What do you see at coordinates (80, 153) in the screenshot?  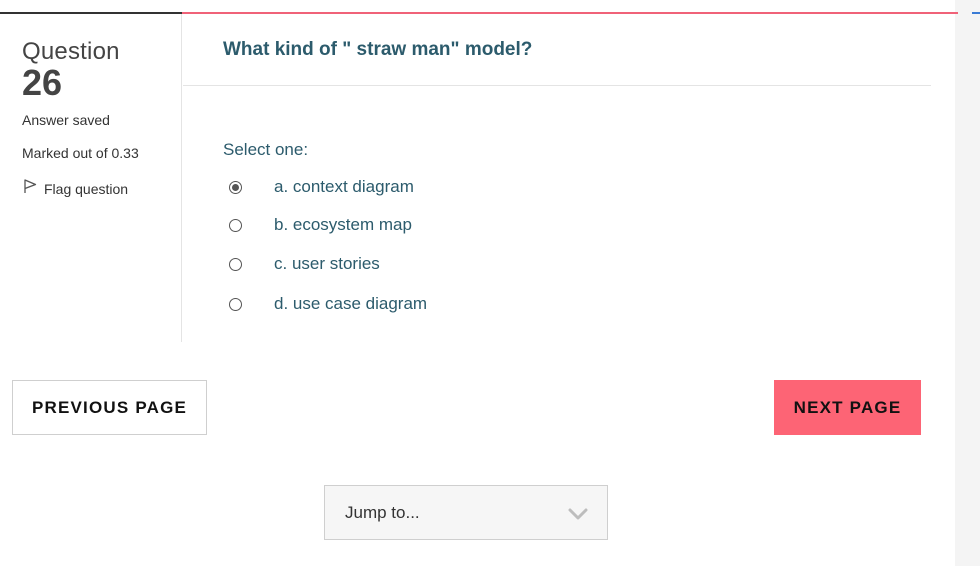 I see `grade-info: Marked out of 0.33` at bounding box center [80, 153].